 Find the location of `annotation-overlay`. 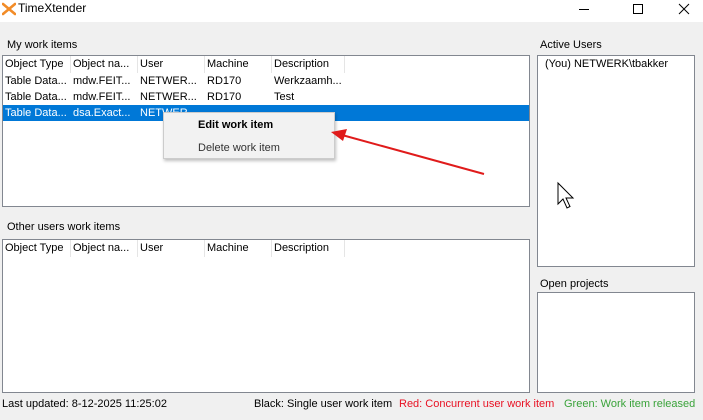

annotation-overlay is located at coordinates (453, 169).